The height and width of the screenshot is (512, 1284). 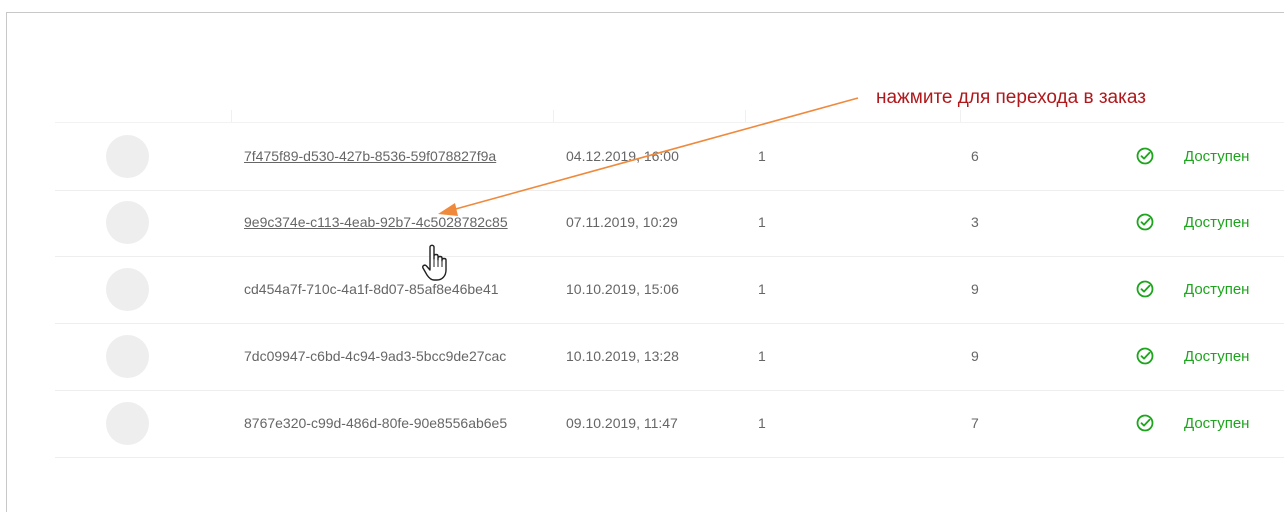 I want to click on order-date: 10.10.2019, 13:28, so click(x=622, y=356).